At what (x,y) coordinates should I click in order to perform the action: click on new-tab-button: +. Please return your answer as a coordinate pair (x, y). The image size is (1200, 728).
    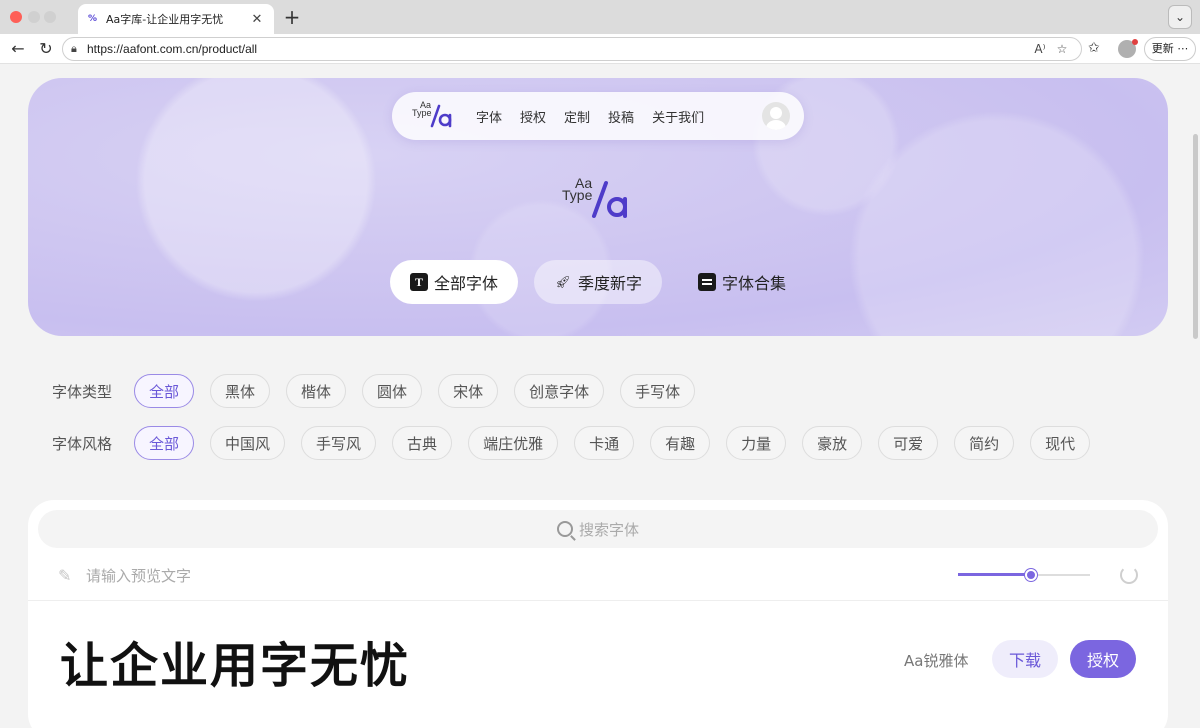
    Looking at the image, I should click on (292, 17).